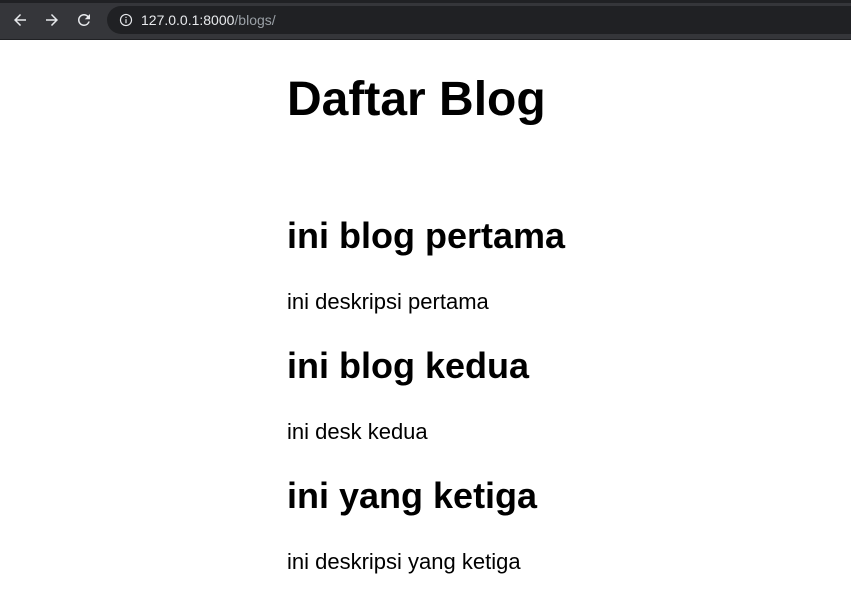 This screenshot has height=608, width=851. I want to click on arrow-left-icon, so click(20, 20).